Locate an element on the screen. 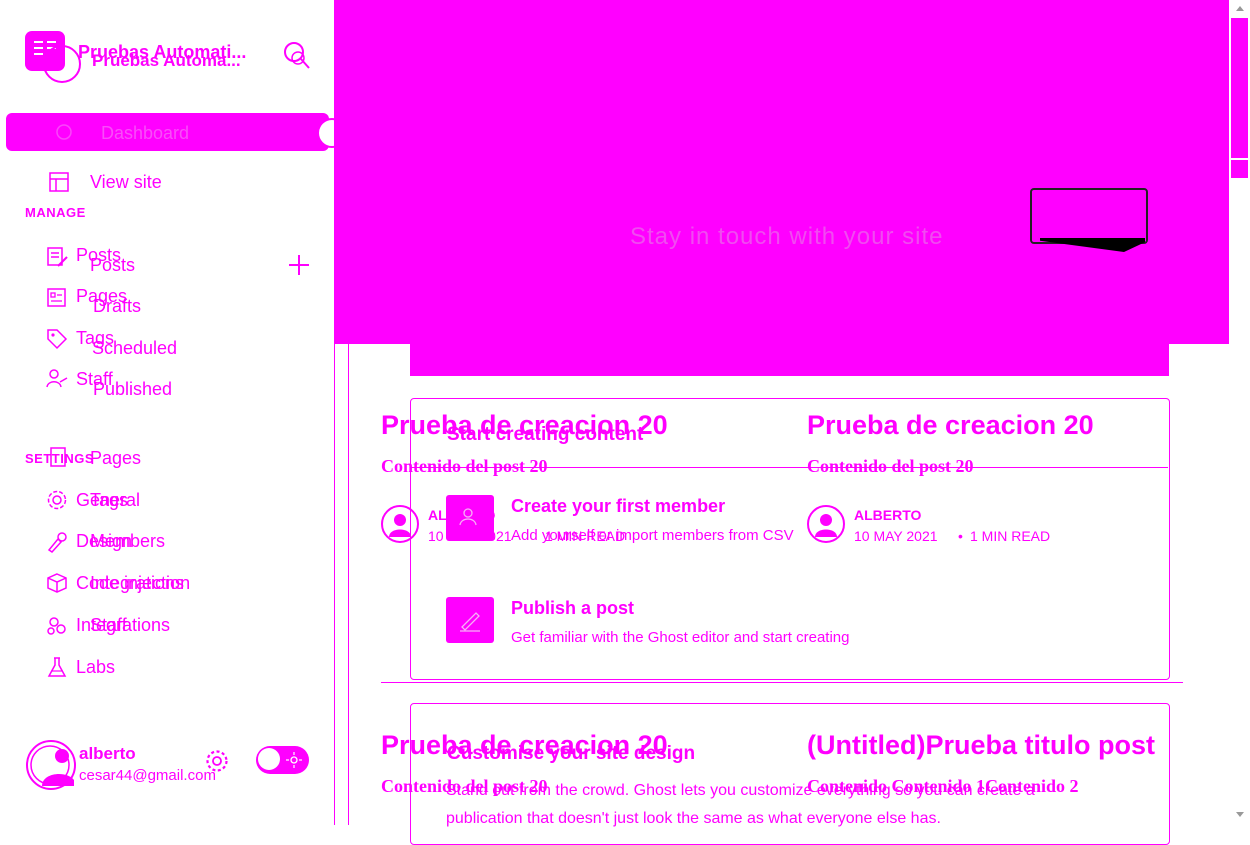 This screenshot has height=845, width=1250. view-site-icon is located at coordinates (59, 182).